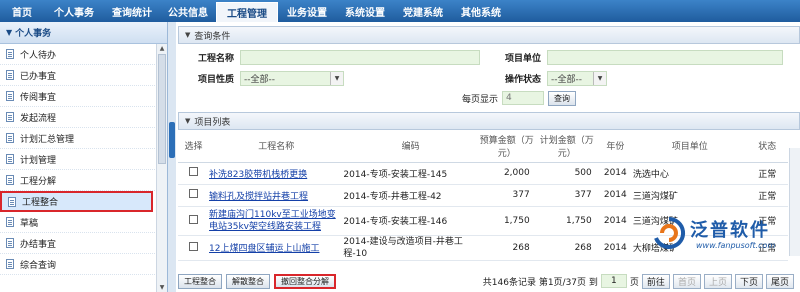  I want to click on sidebar-item-plan-mgmt: 计划管理, so click(83, 159).